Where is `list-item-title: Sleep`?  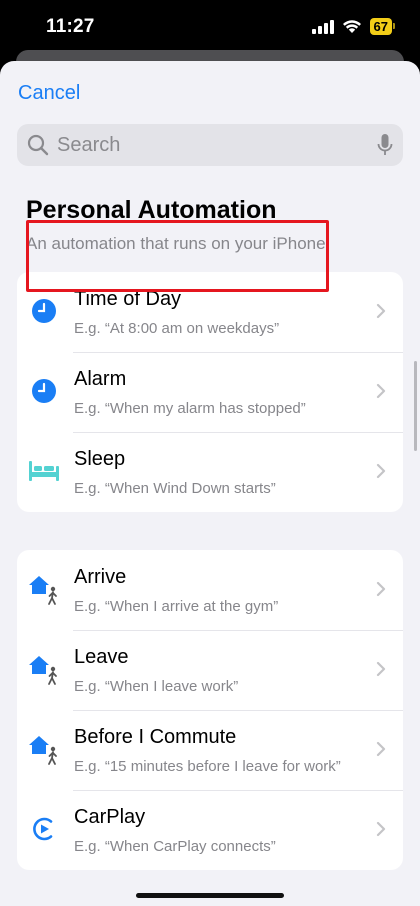
list-item-title: Sleep is located at coordinates (100, 459).